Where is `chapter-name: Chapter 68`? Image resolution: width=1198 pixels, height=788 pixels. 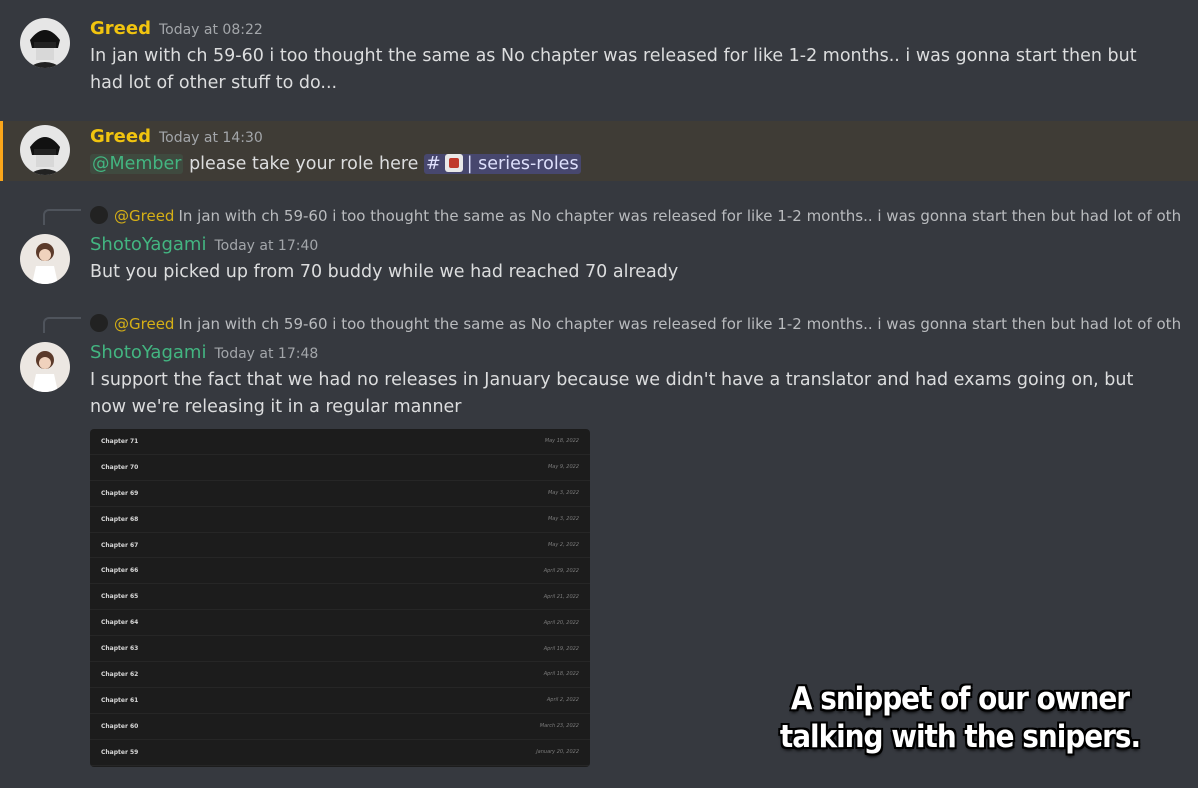 chapter-name: Chapter 68 is located at coordinates (120, 519).